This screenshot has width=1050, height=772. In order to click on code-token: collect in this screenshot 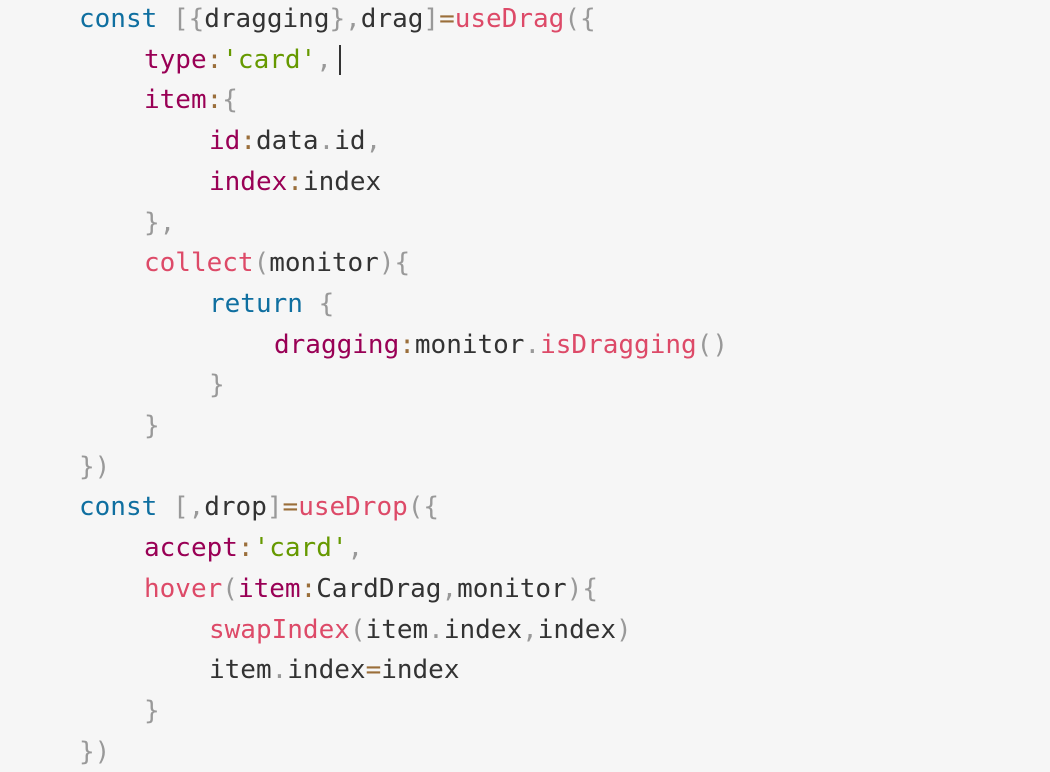, I will do `click(199, 263)`.